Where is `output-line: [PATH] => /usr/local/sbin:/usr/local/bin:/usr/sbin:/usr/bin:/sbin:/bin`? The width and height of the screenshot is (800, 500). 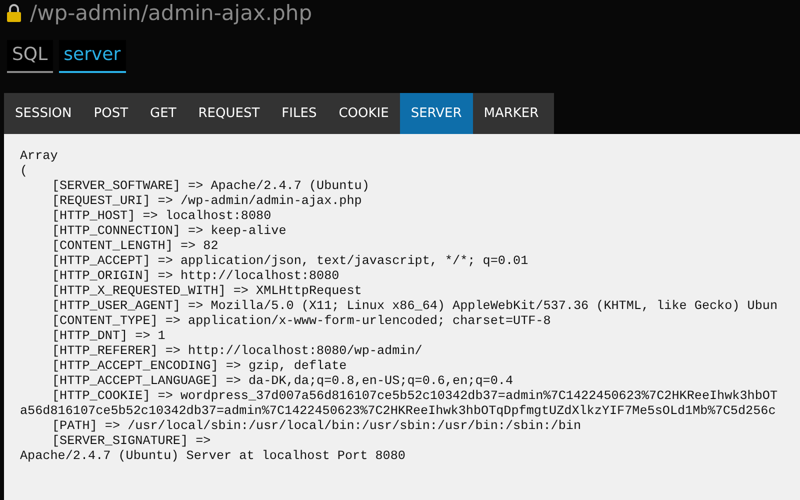
output-line: [PATH] => /usr/local/sbin:/usr/local/bin:/usr/sbin:/usr/bin:/sbin:/bin is located at coordinates (316, 426).